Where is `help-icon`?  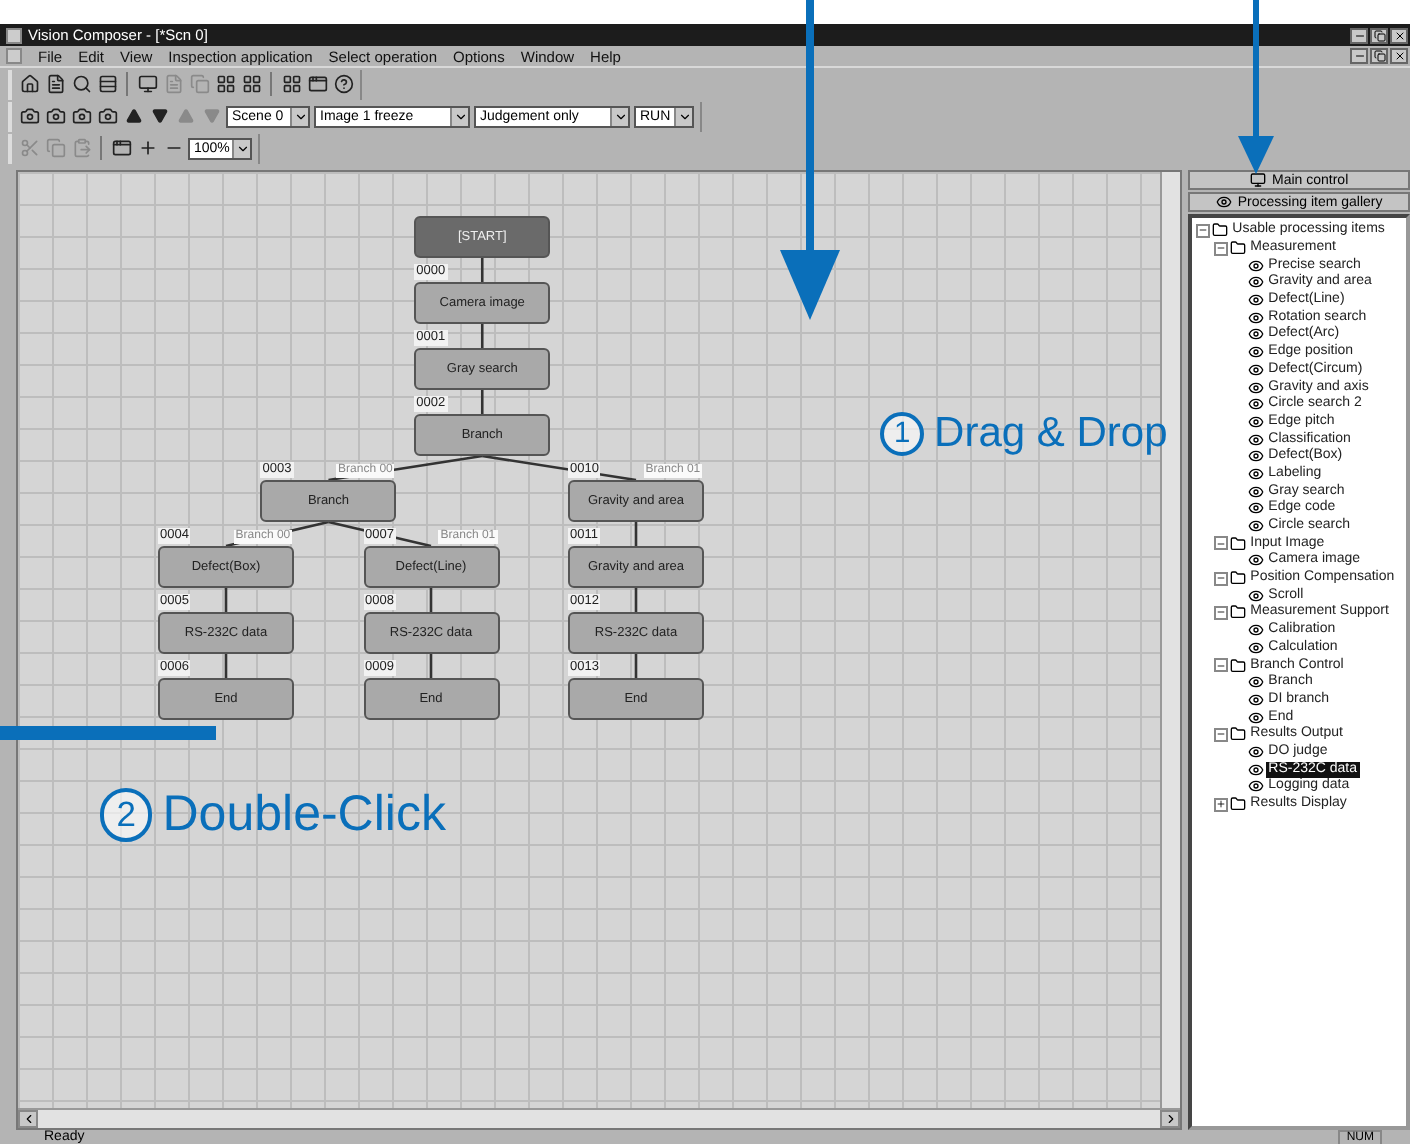 help-icon is located at coordinates (343, 84).